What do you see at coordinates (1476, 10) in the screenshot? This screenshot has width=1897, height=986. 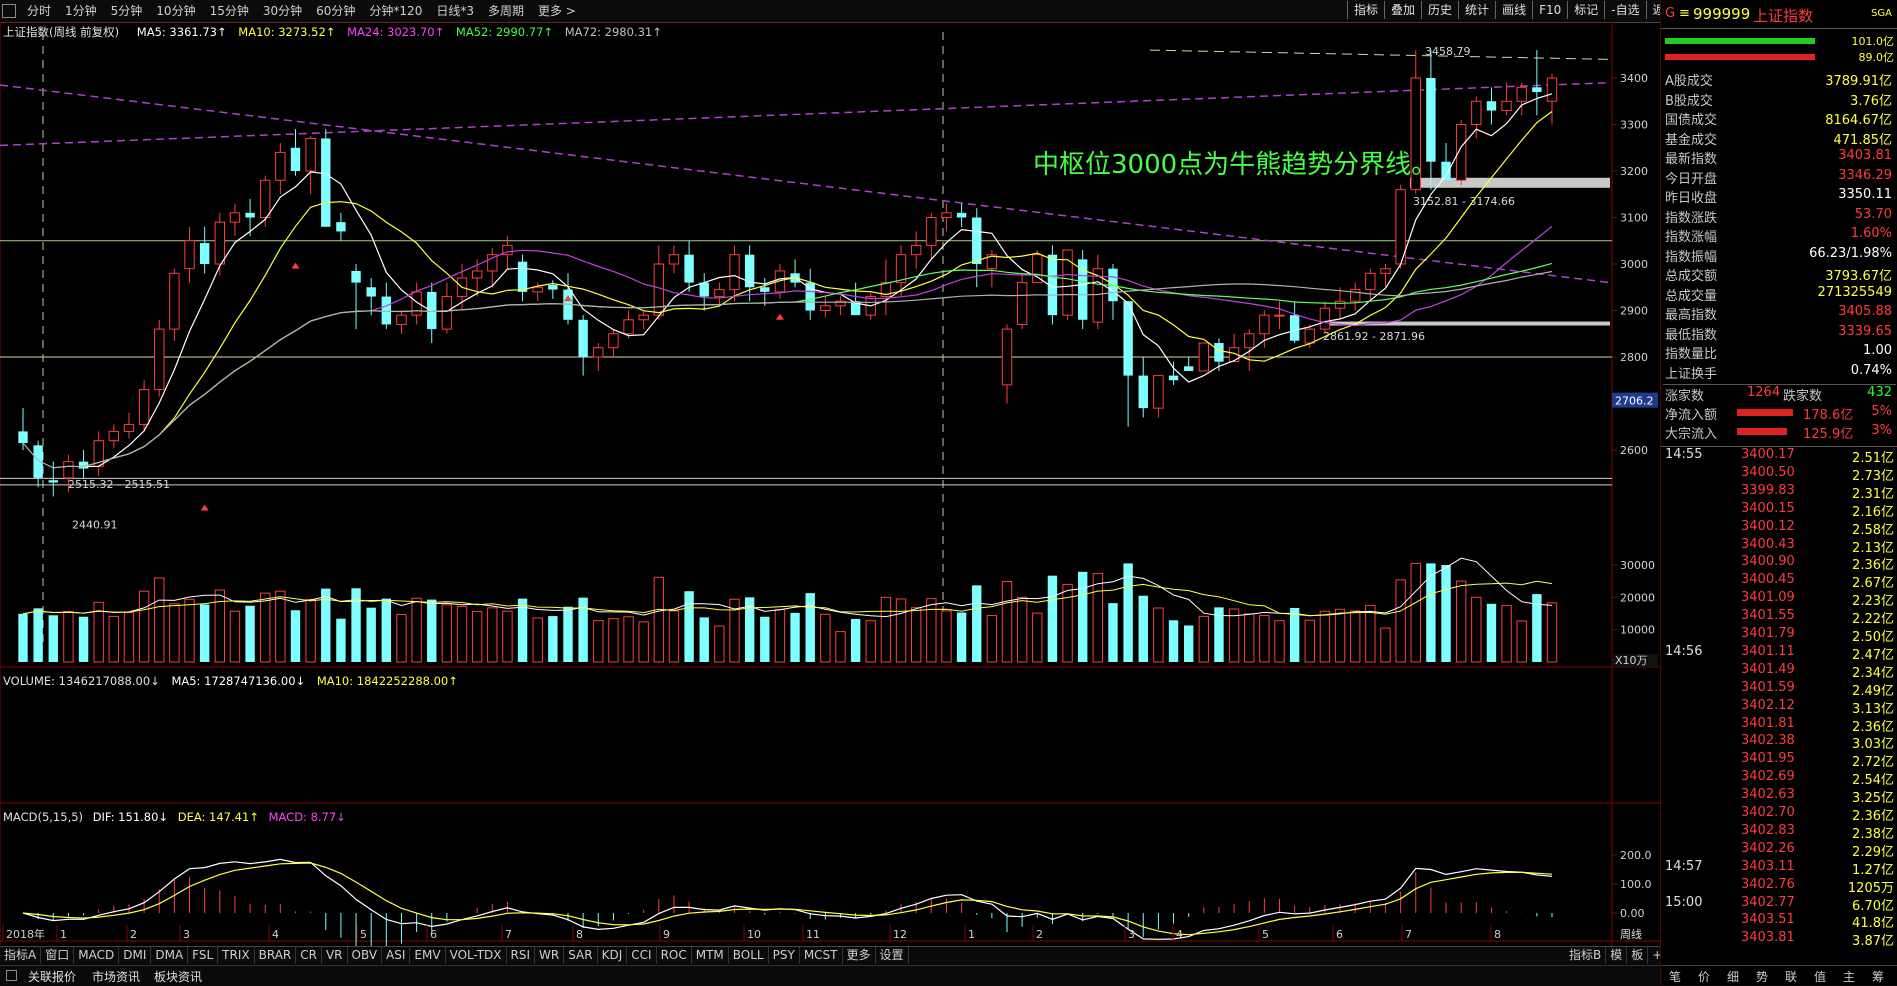 I see `tool-tab-3: 统计` at bounding box center [1476, 10].